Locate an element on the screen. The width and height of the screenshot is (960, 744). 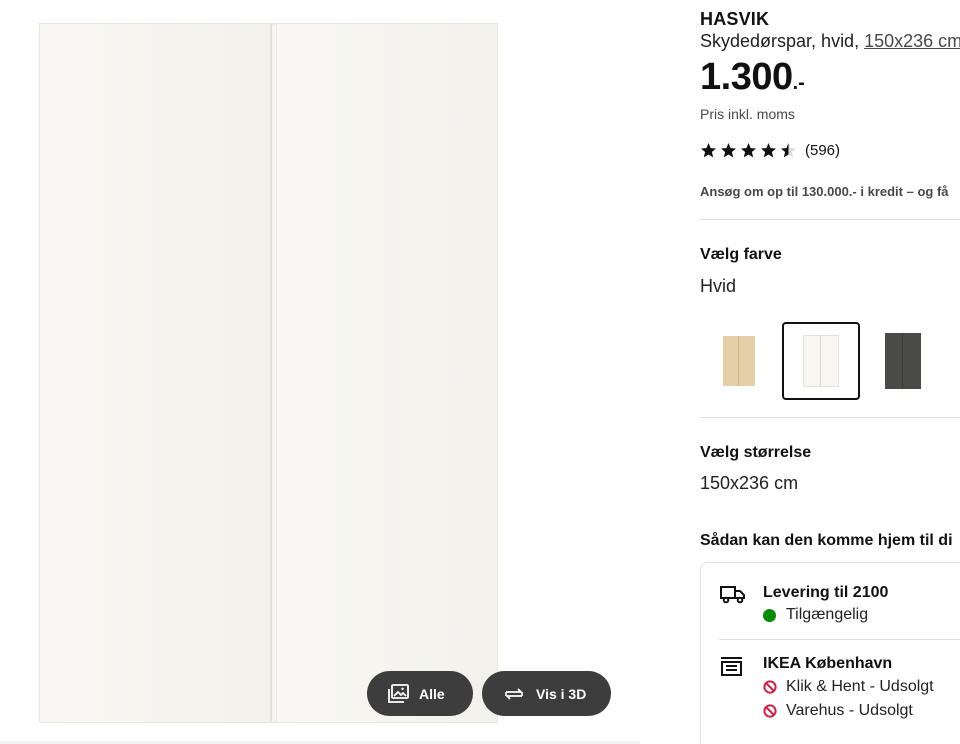
truck-icon is located at coordinates (733, 594).